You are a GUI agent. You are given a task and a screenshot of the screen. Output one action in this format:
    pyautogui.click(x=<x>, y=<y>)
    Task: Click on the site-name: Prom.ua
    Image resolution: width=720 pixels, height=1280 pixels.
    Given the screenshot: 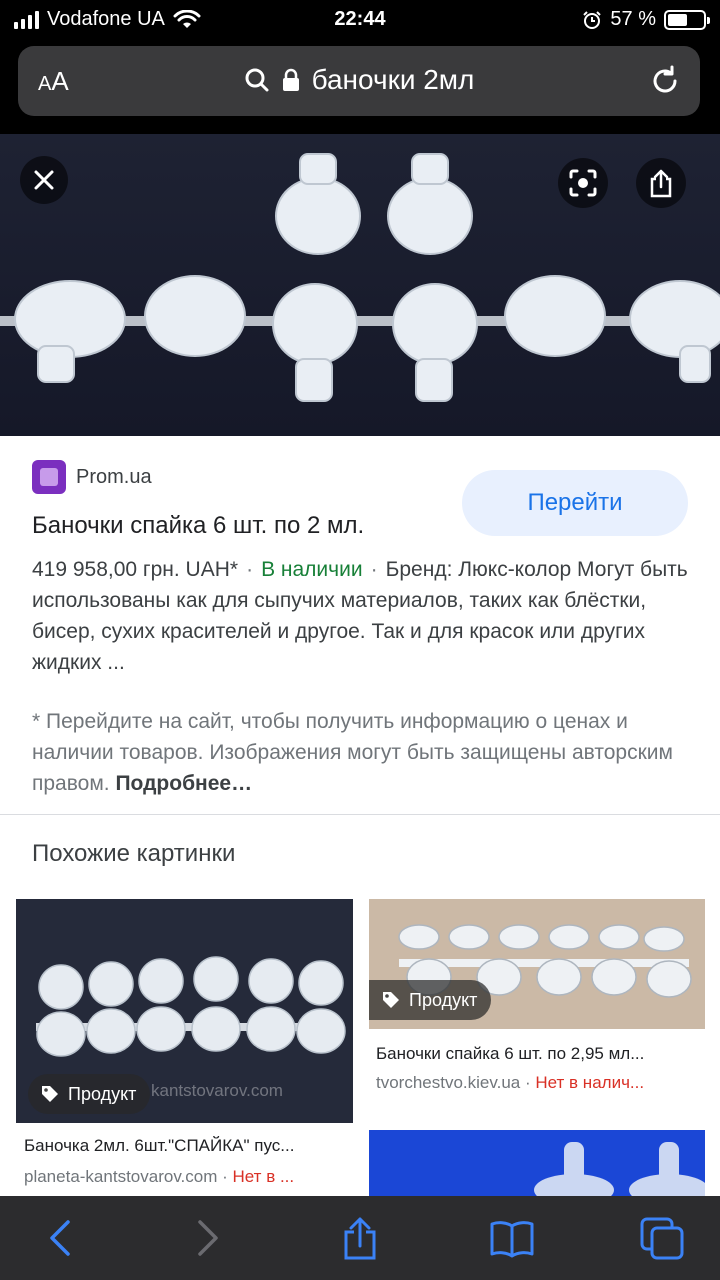 What is the action you would take?
    pyautogui.click(x=114, y=476)
    